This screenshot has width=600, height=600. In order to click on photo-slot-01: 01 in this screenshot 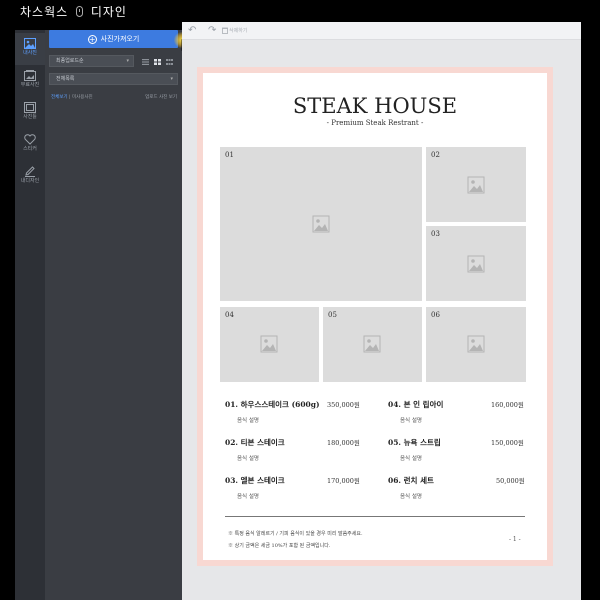, I will do `click(321, 224)`.